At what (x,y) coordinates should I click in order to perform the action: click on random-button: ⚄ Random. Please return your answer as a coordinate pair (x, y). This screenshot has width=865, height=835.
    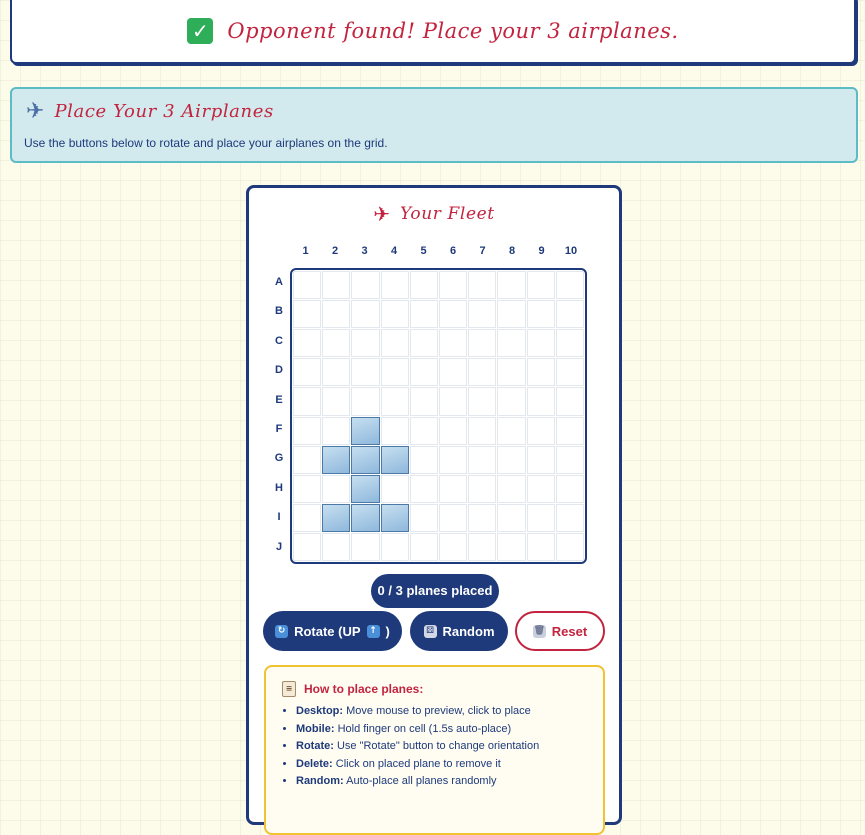
    Looking at the image, I should click on (459, 631).